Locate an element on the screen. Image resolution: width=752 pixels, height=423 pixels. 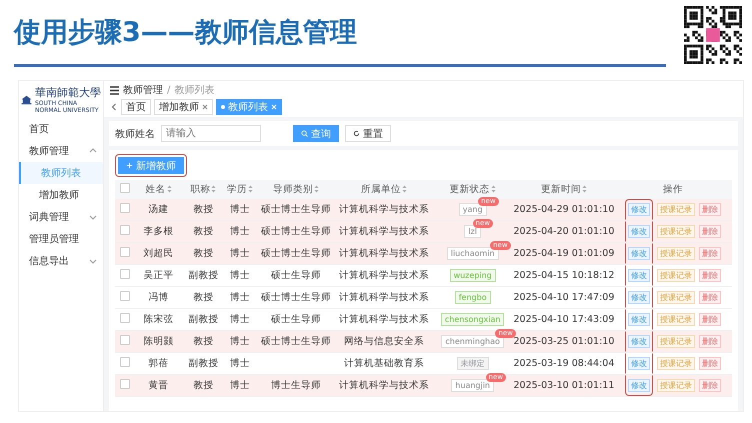
field-label: 教师姓名 is located at coordinates (135, 134).